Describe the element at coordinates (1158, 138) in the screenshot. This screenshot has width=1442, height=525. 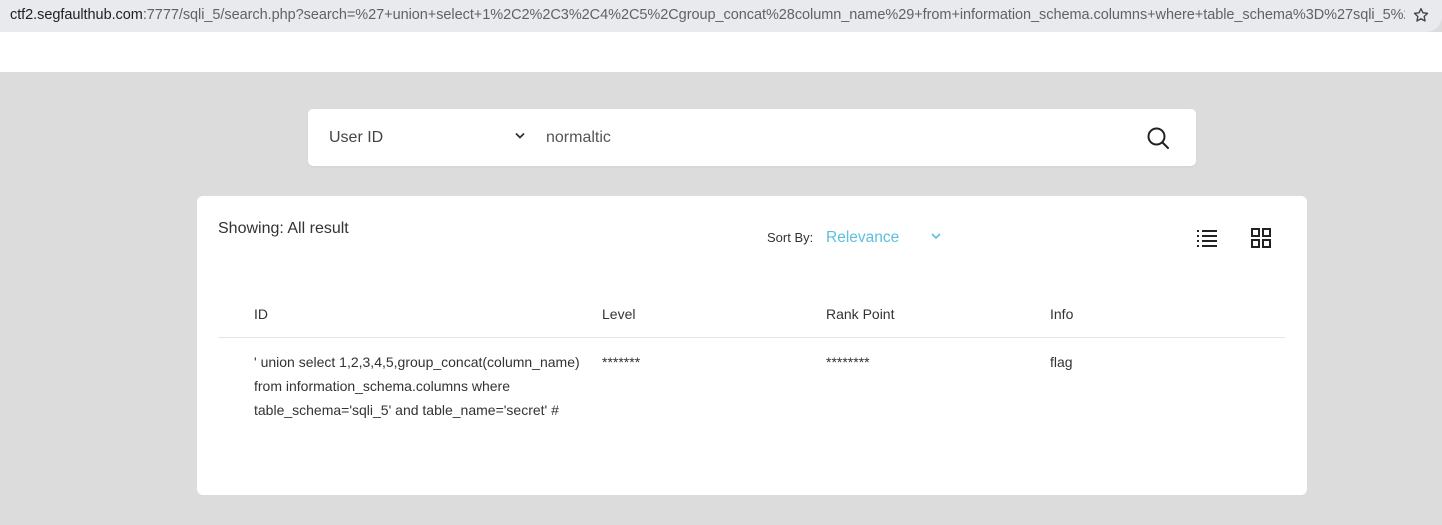
I see `search-icon` at that location.